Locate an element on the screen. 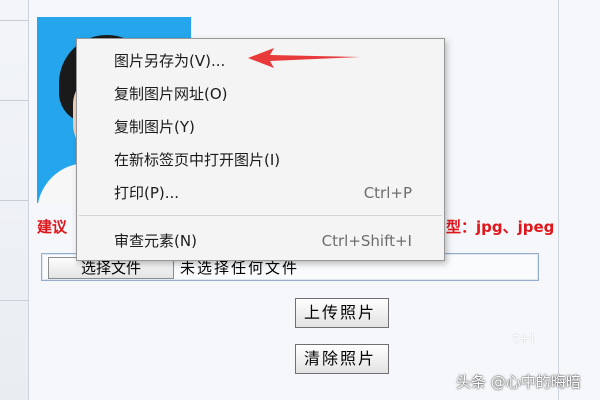  upload-photo-button: 上传照片 is located at coordinates (342, 313).